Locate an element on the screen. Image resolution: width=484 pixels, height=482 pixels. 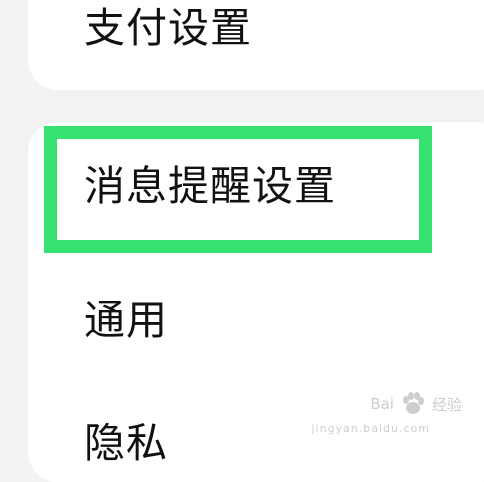
settings-item-general: 通用 is located at coordinates (126, 320).